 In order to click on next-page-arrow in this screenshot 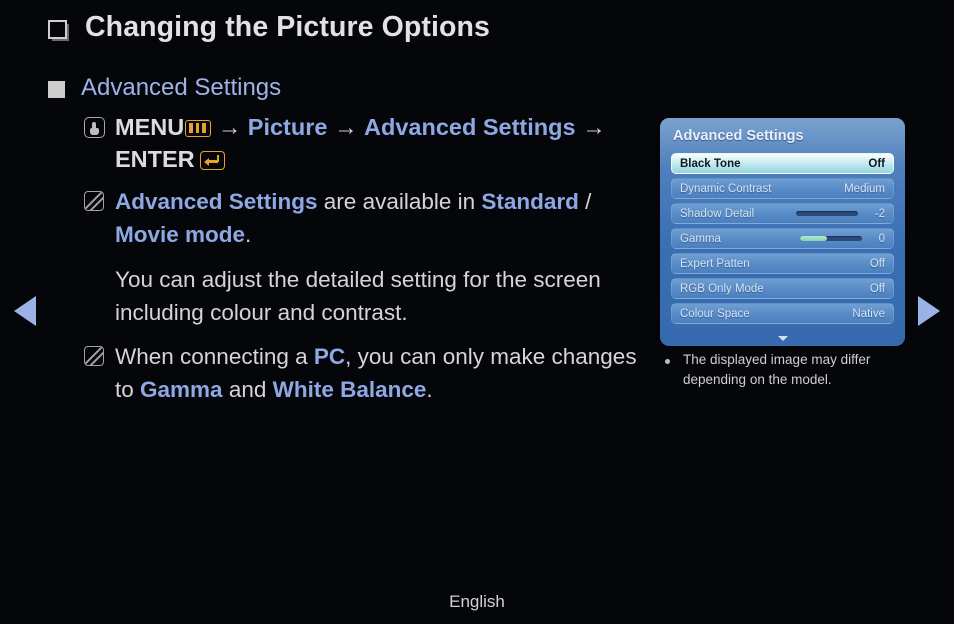, I will do `click(929, 311)`.